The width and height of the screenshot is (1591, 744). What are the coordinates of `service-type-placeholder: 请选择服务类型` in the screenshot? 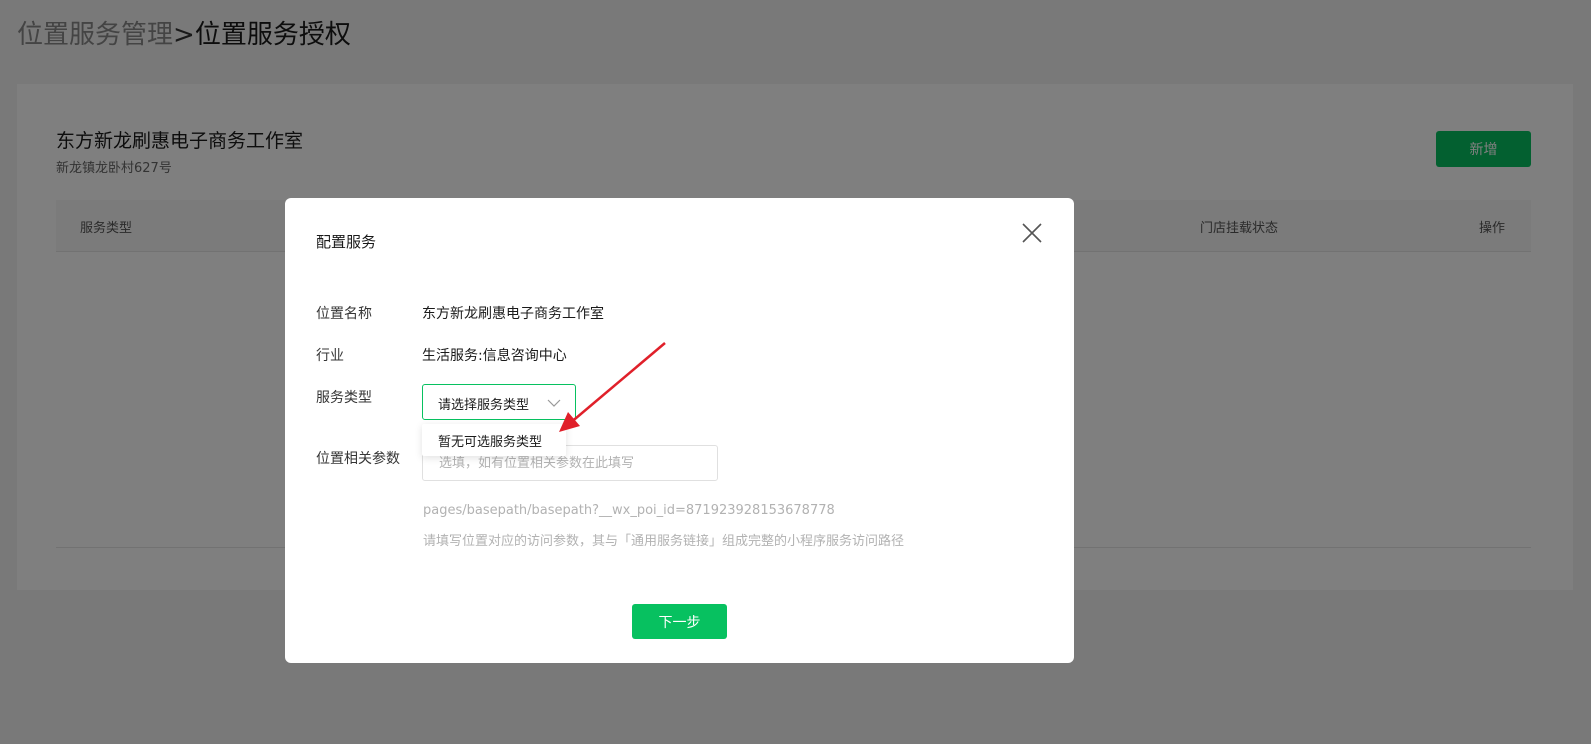 It's located at (484, 405).